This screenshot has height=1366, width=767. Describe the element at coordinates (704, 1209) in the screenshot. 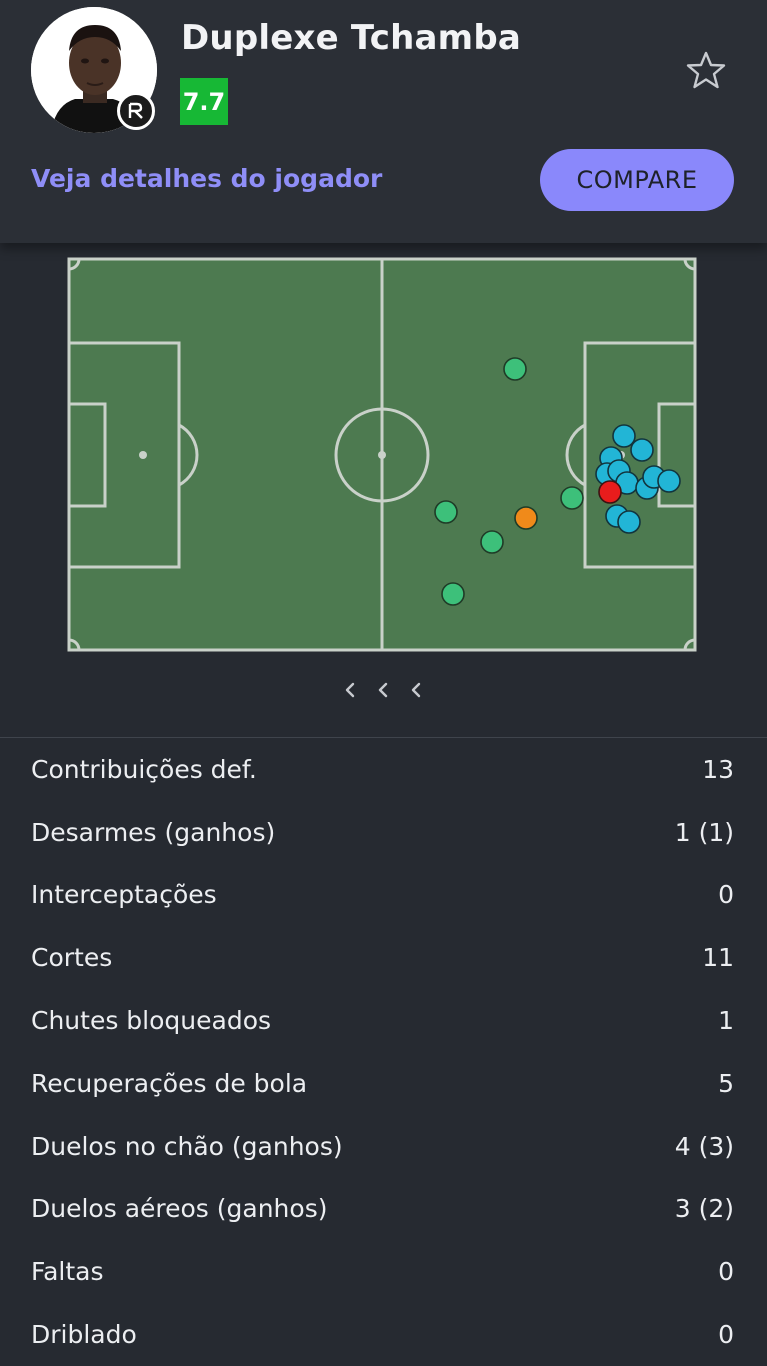

I see `stat-value: 3 (2)` at that location.